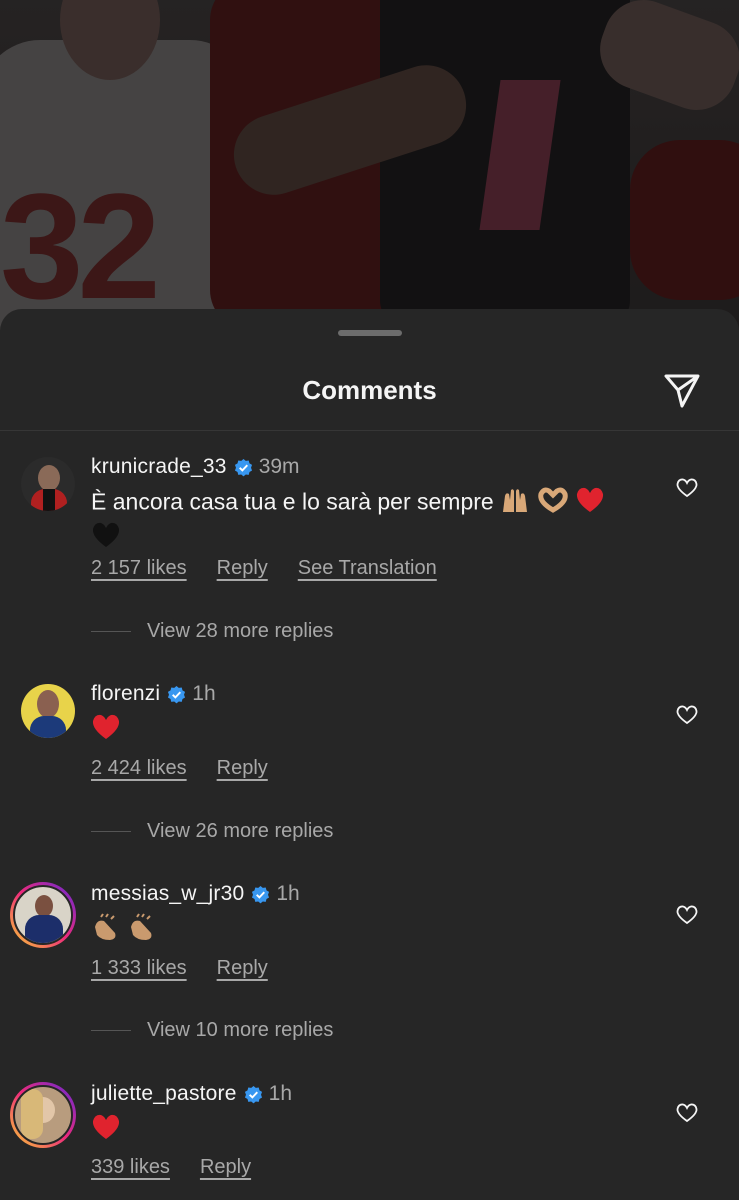  What do you see at coordinates (139, 768) in the screenshot?
I see `likes-count-link: 2 424 likes` at bounding box center [139, 768].